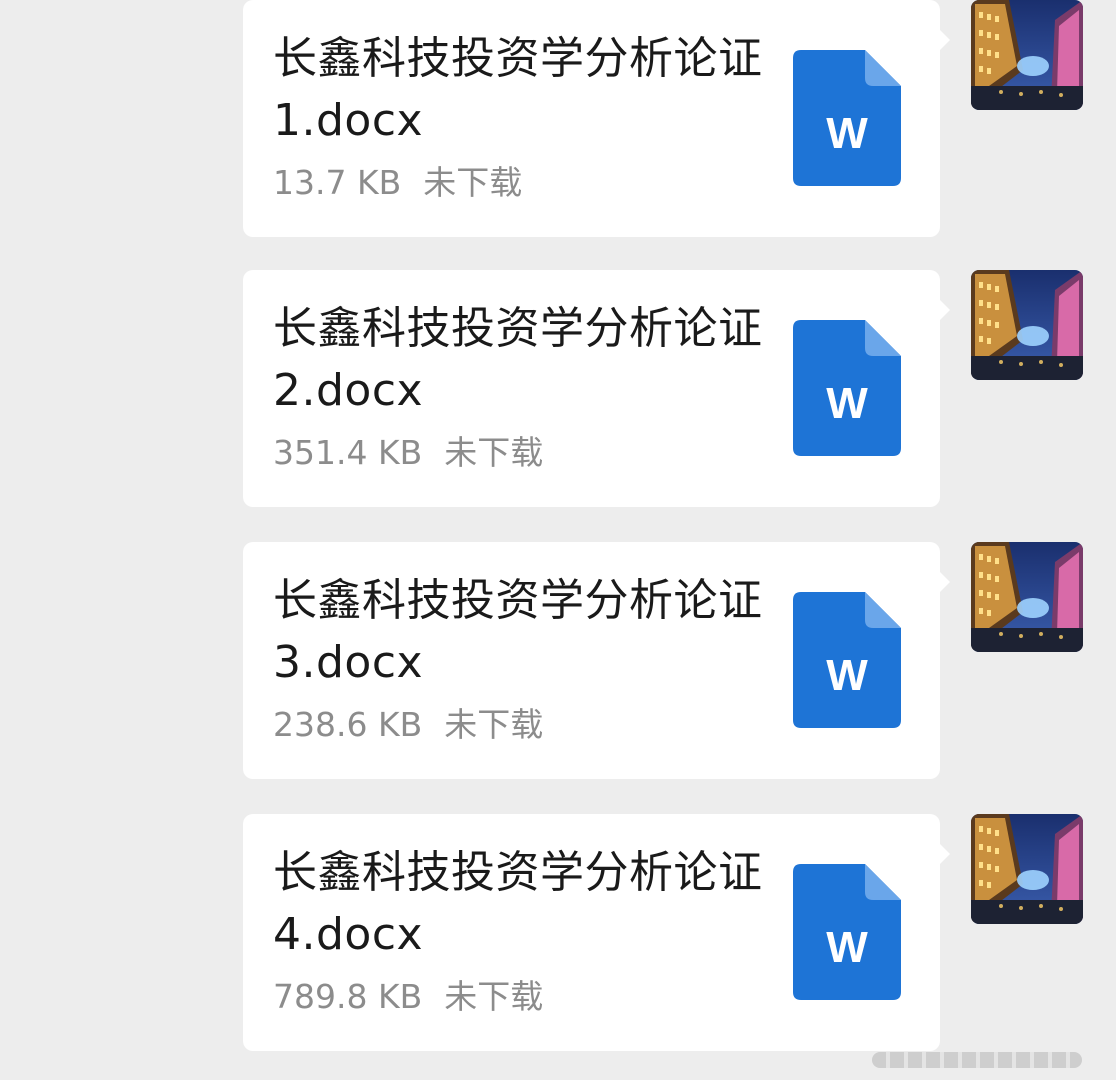 This screenshot has width=1116, height=1080. I want to click on file-message-bubble: 长鑫科技投资学分析论证1.docx 13.7 KB 未下载 W, so click(591, 118).